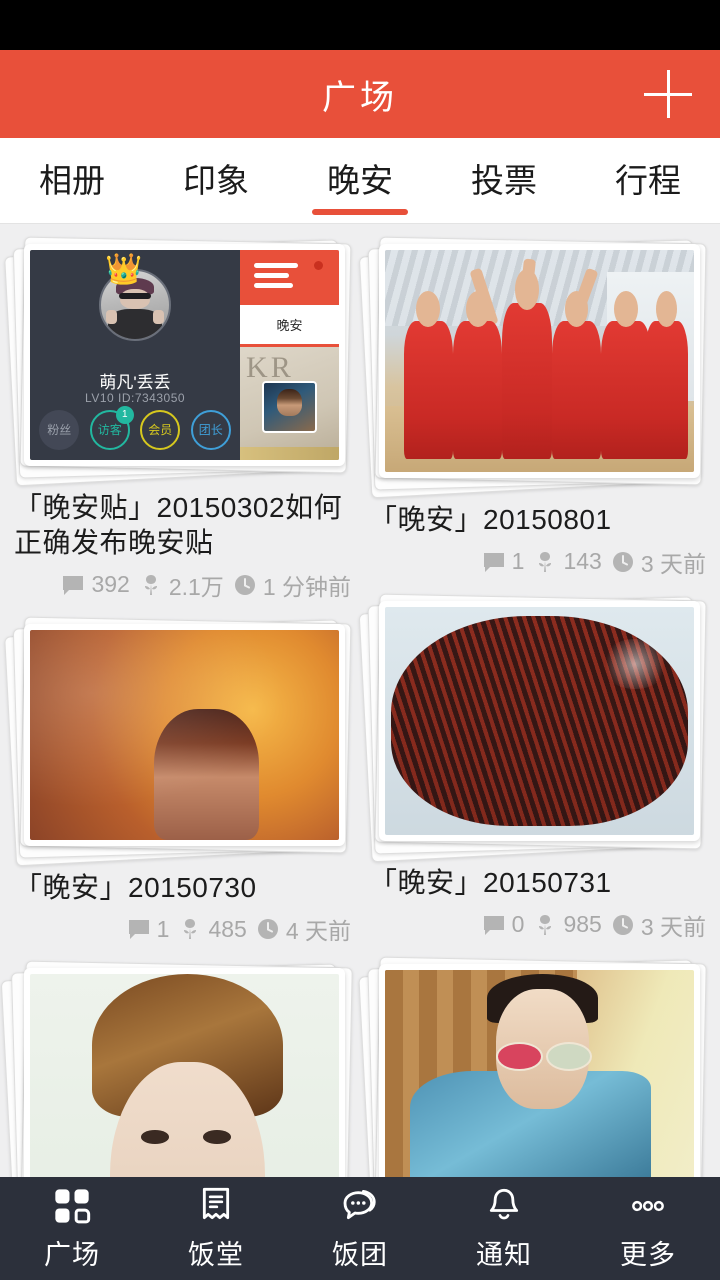 The height and width of the screenshot is (1280, 720). What do you see at coordinates (360, 212) in the screenshot?
I see `active-tab-indicator` at bounding box center [360, 212].